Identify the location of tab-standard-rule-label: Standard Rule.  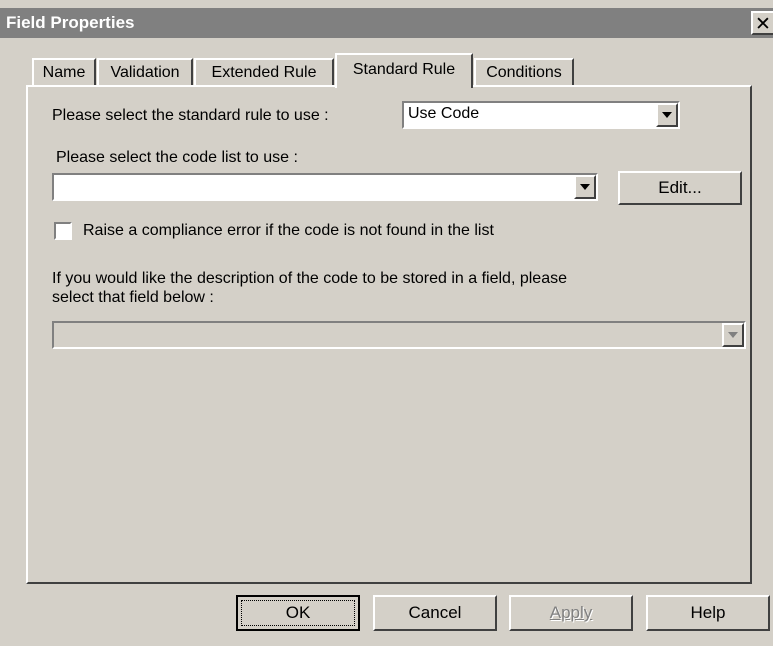
(404, 69).